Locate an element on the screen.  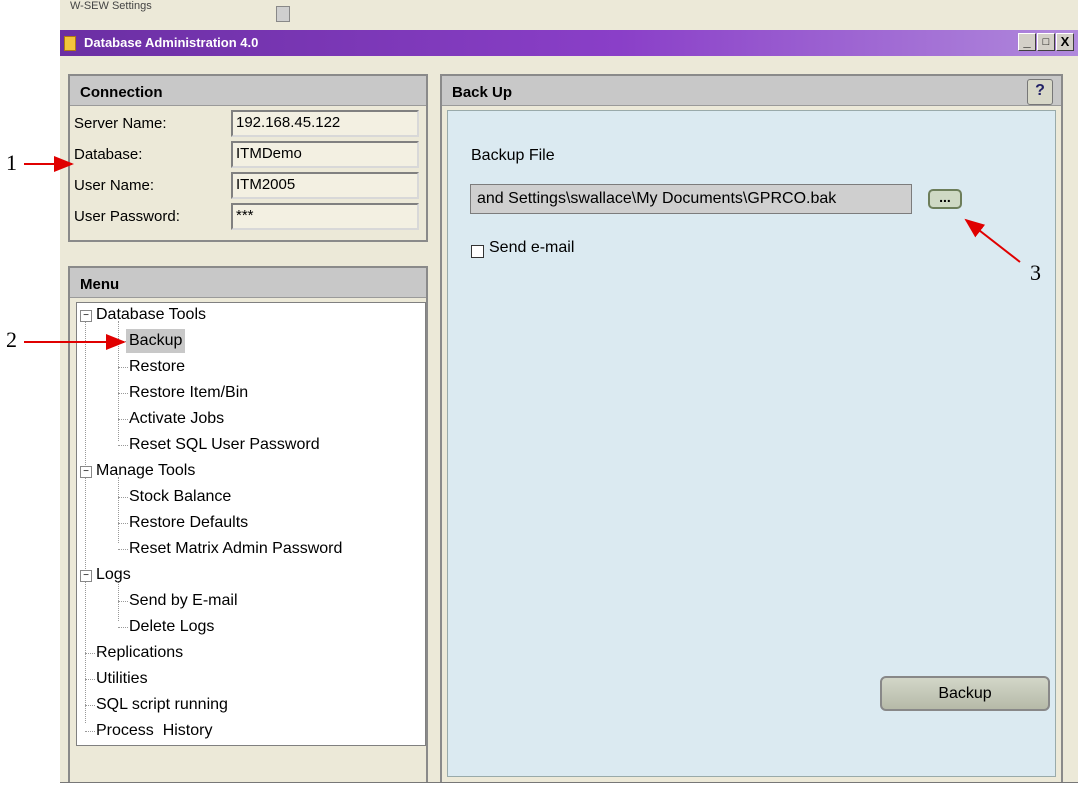
tree-item-label: Backup is located at coordinates (156, 341).